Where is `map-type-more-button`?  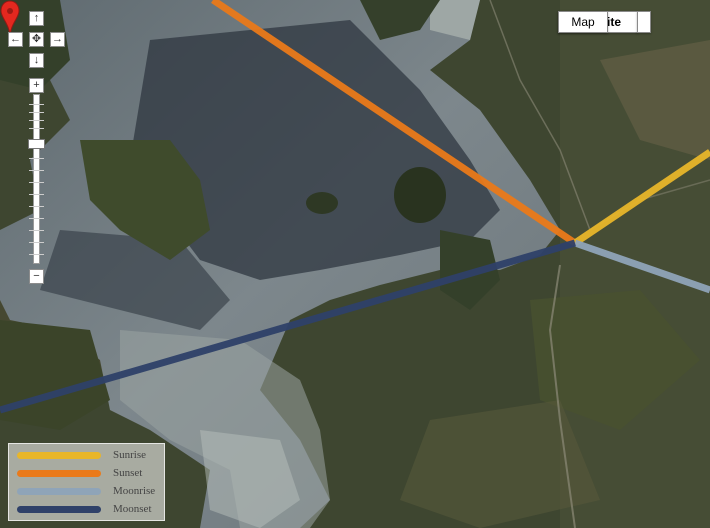
map-type-more-button is located at coordinates (644, 22).